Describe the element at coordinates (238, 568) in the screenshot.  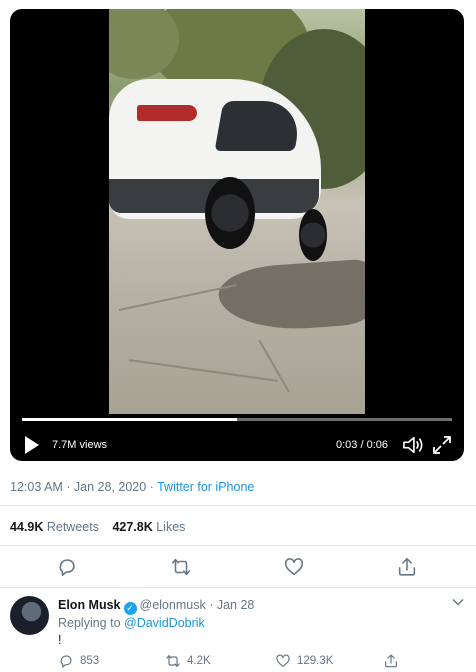
I see `tweet-actions` at that location.